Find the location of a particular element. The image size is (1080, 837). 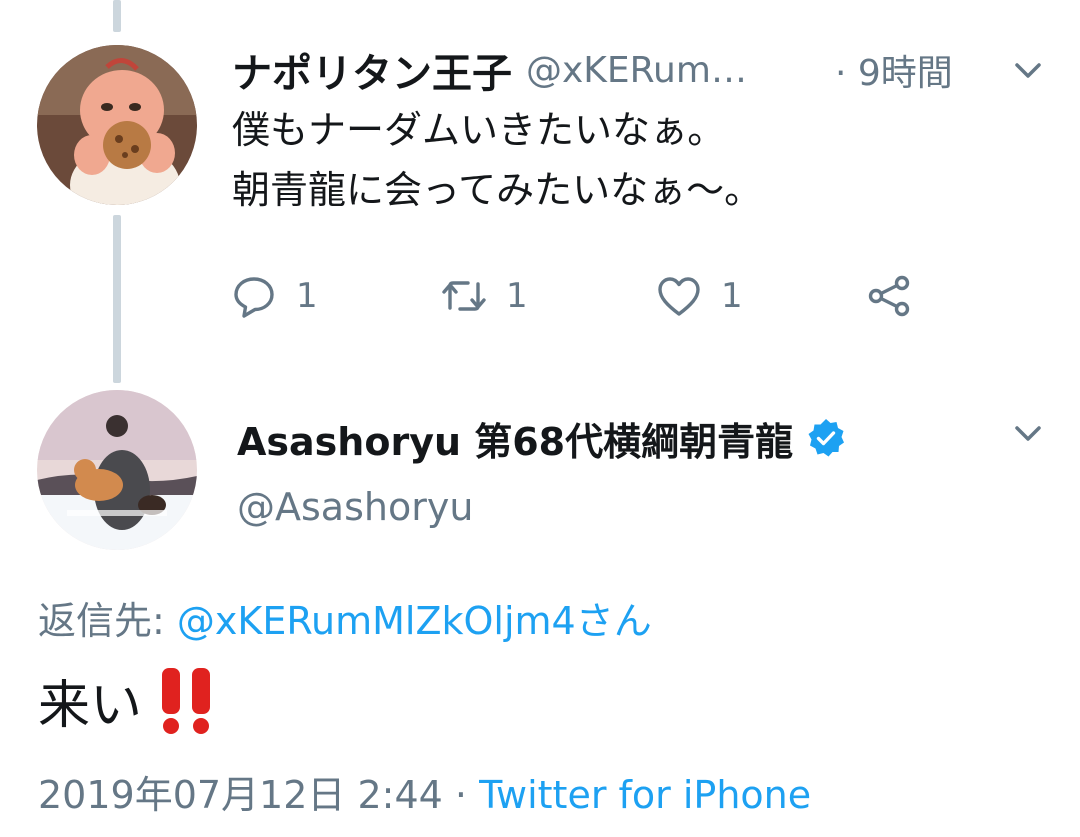

reply-count: 1 is located at coordinates (307, 296).